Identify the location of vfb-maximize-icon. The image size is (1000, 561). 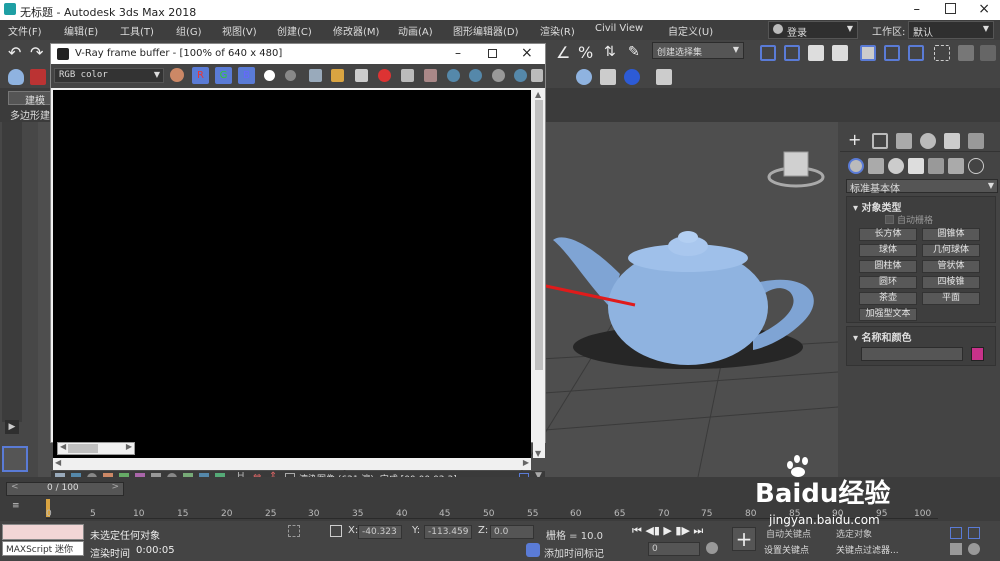
(492, 53).